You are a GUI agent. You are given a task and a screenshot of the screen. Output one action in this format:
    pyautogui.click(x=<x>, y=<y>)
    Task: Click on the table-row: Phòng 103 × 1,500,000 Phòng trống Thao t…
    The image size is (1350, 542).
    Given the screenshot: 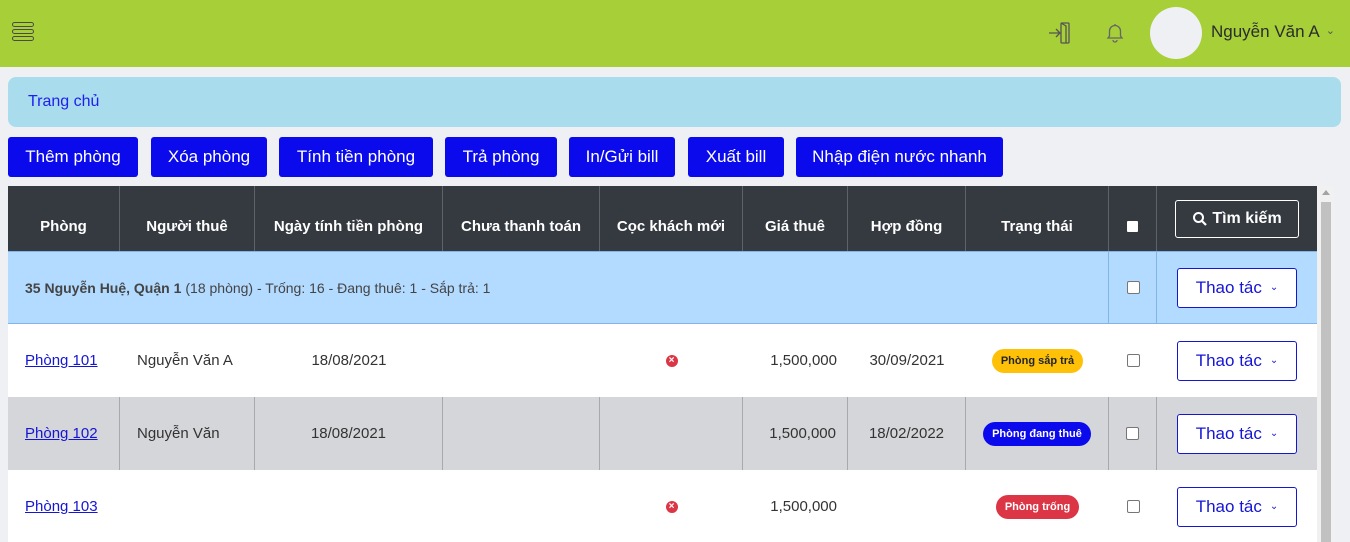 What is the action you would take?
    pyautogui.click(x=662, y=506)
    